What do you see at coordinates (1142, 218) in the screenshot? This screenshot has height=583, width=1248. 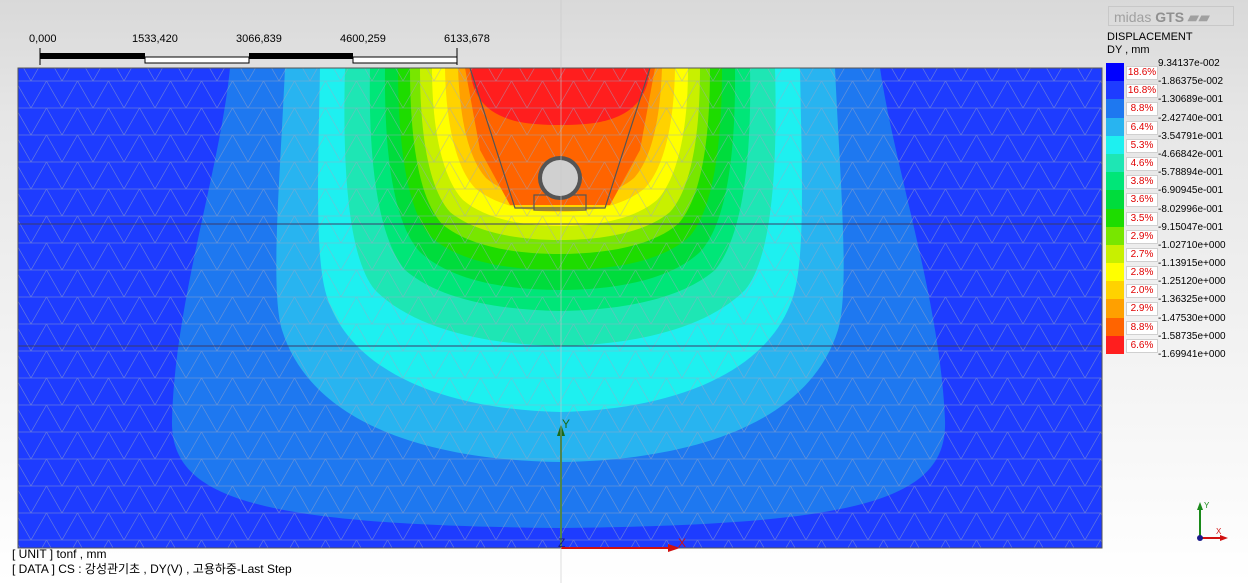 I see `legend-percent: 3.5%` at bounding box center [1142, 218].